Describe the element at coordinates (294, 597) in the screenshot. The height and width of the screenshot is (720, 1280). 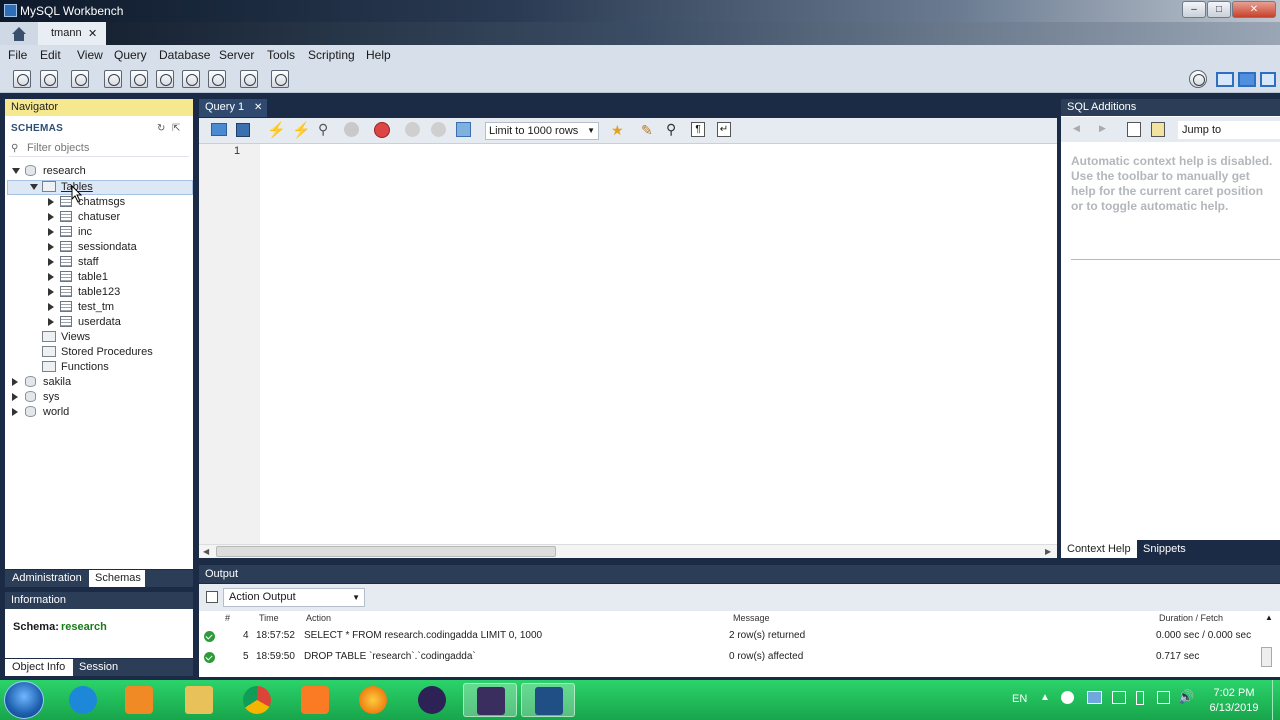
I see `output-type-select: Action Output ▼` at that location.